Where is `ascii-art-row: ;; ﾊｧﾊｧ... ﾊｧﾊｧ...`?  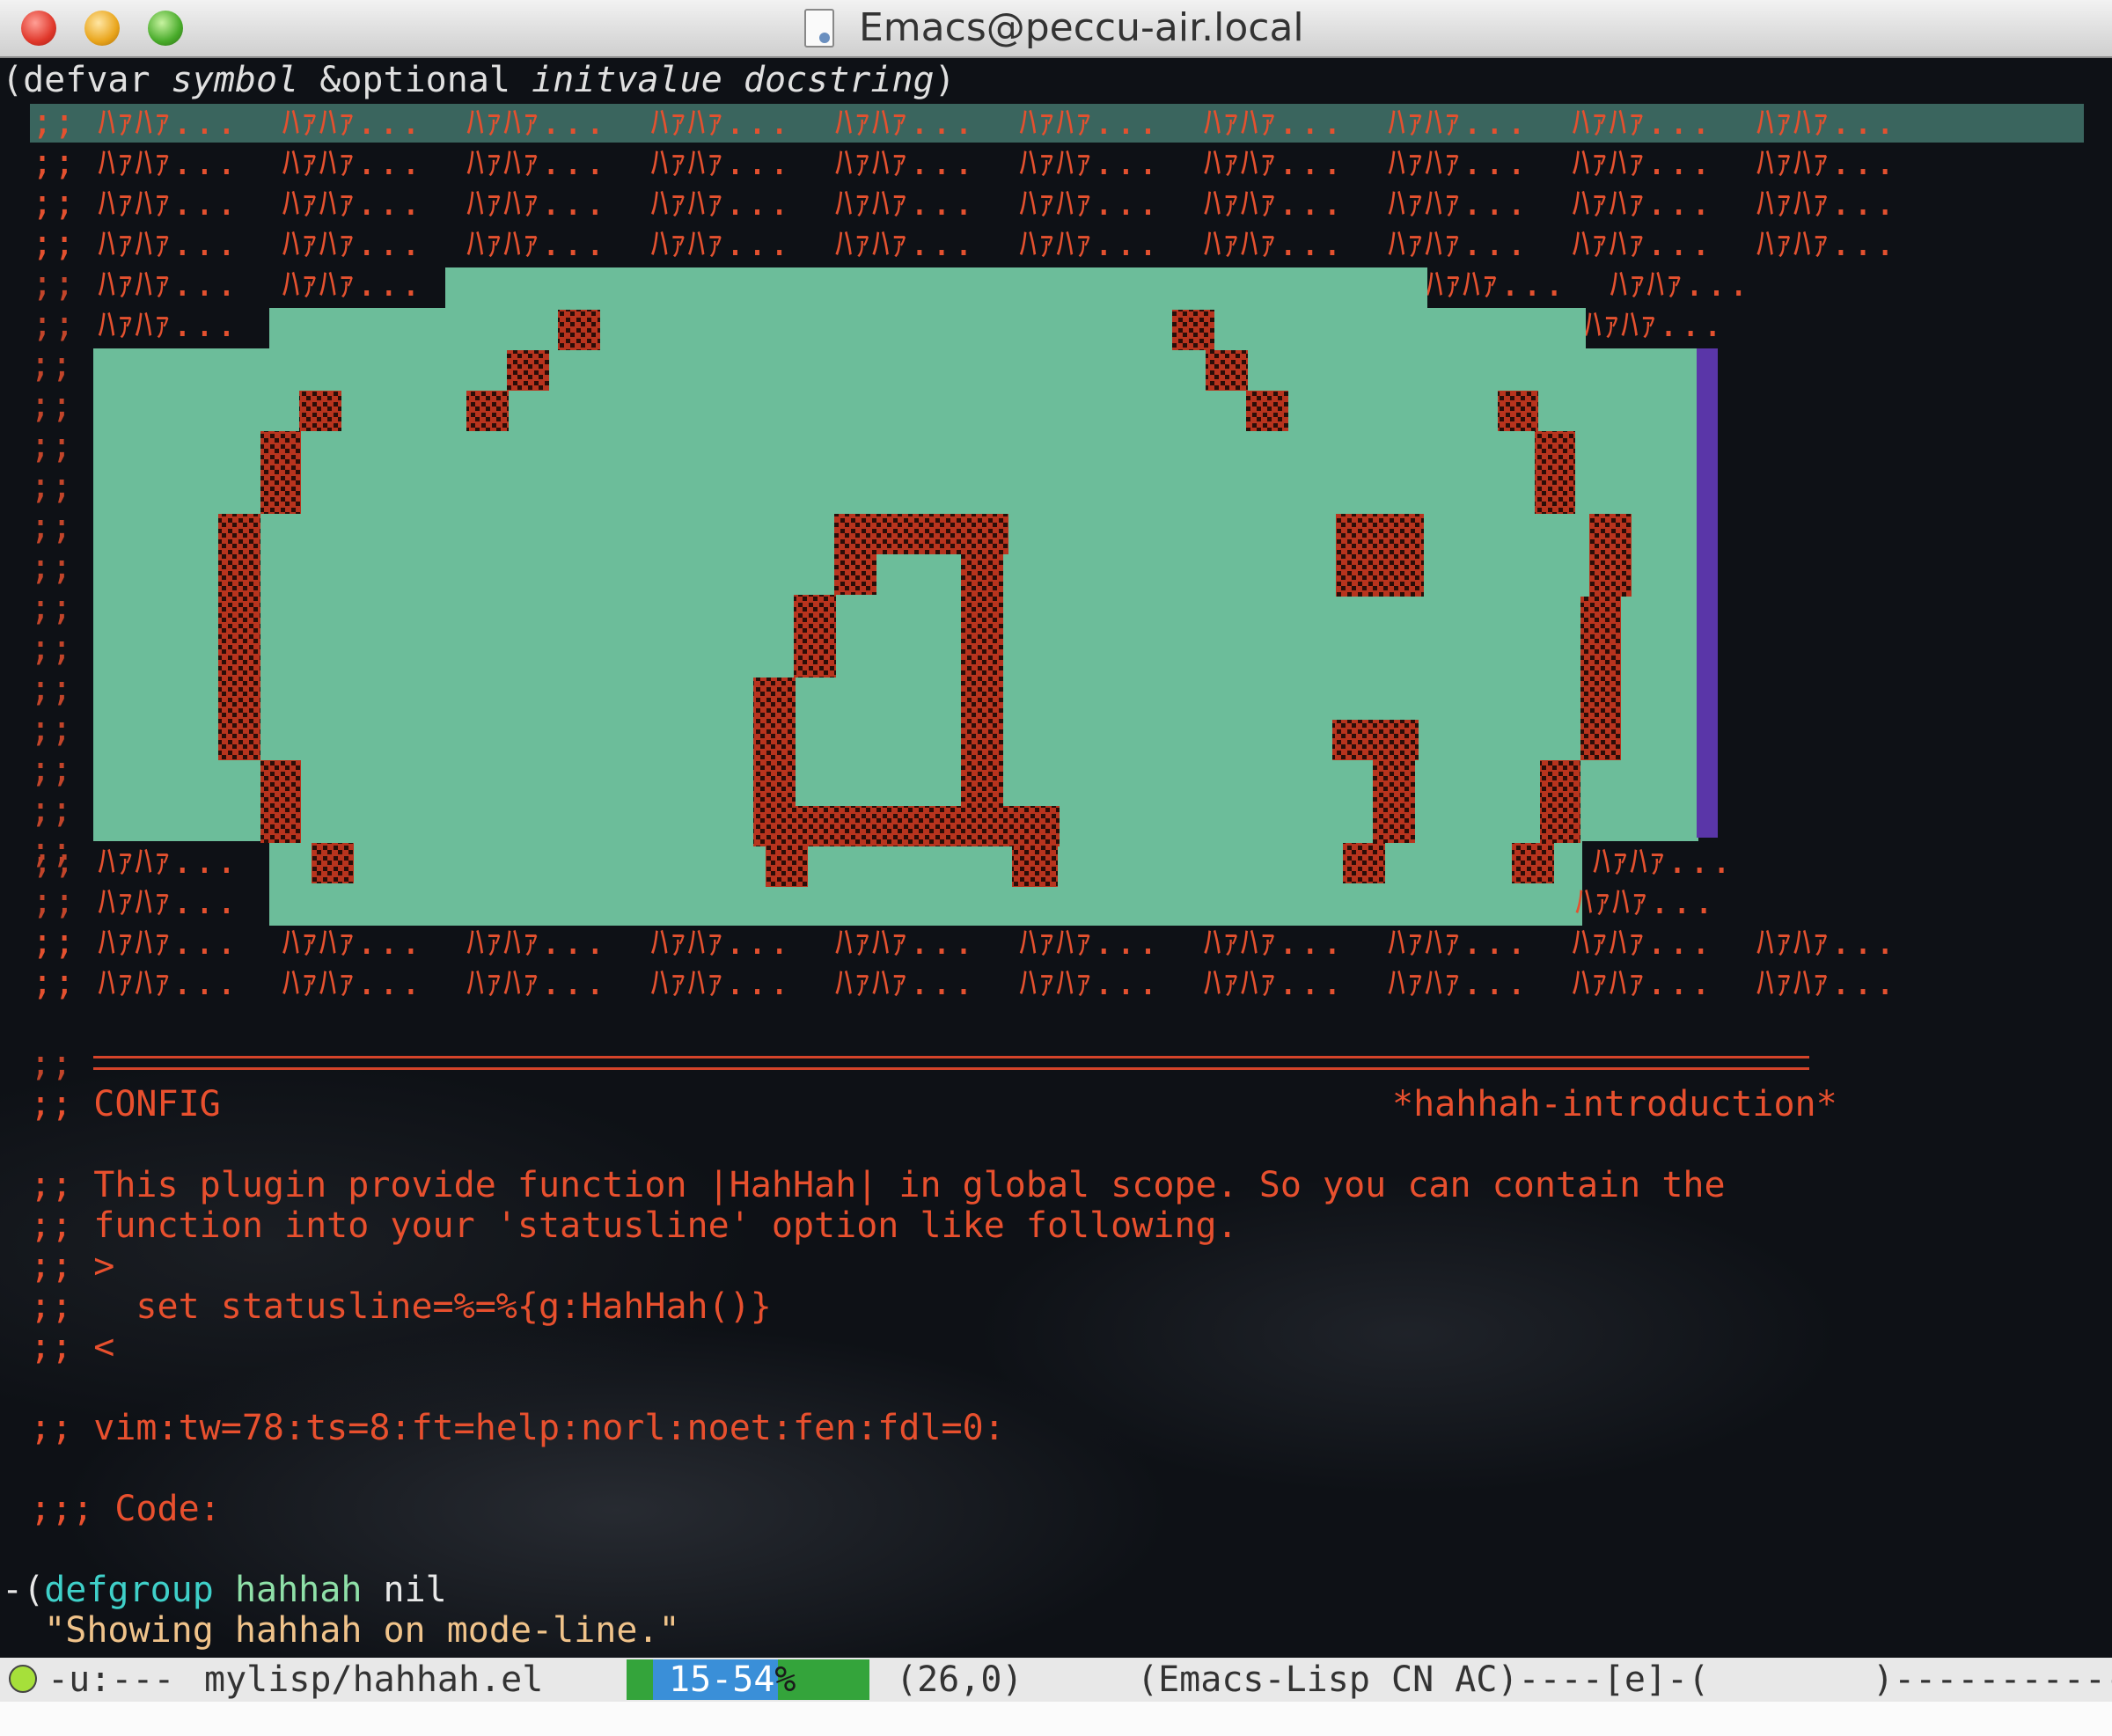 ascii-art-row: ;; ﾊｧﾊｧ... ﾊｧﾊｧ... is located at coordinates (227, 284).